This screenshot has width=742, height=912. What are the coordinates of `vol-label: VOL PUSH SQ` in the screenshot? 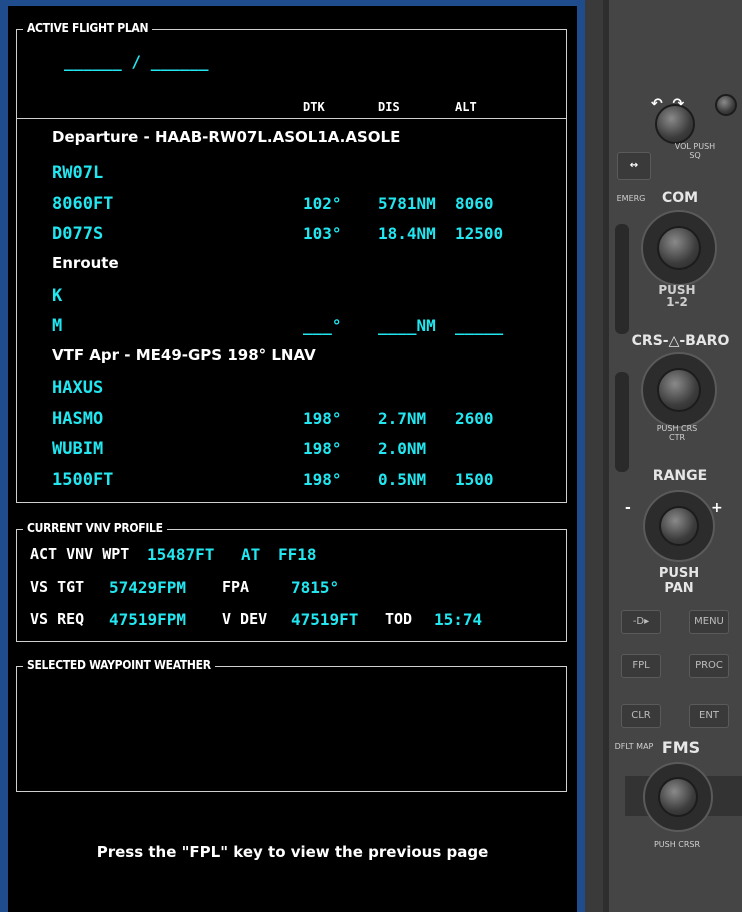 It's located at (695, 151).